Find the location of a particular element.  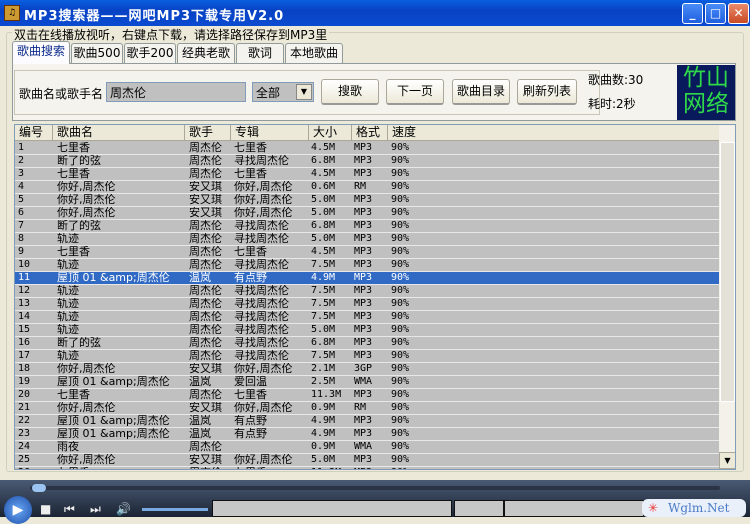

star-icon: ✳ is located at coordinates (653, 508).